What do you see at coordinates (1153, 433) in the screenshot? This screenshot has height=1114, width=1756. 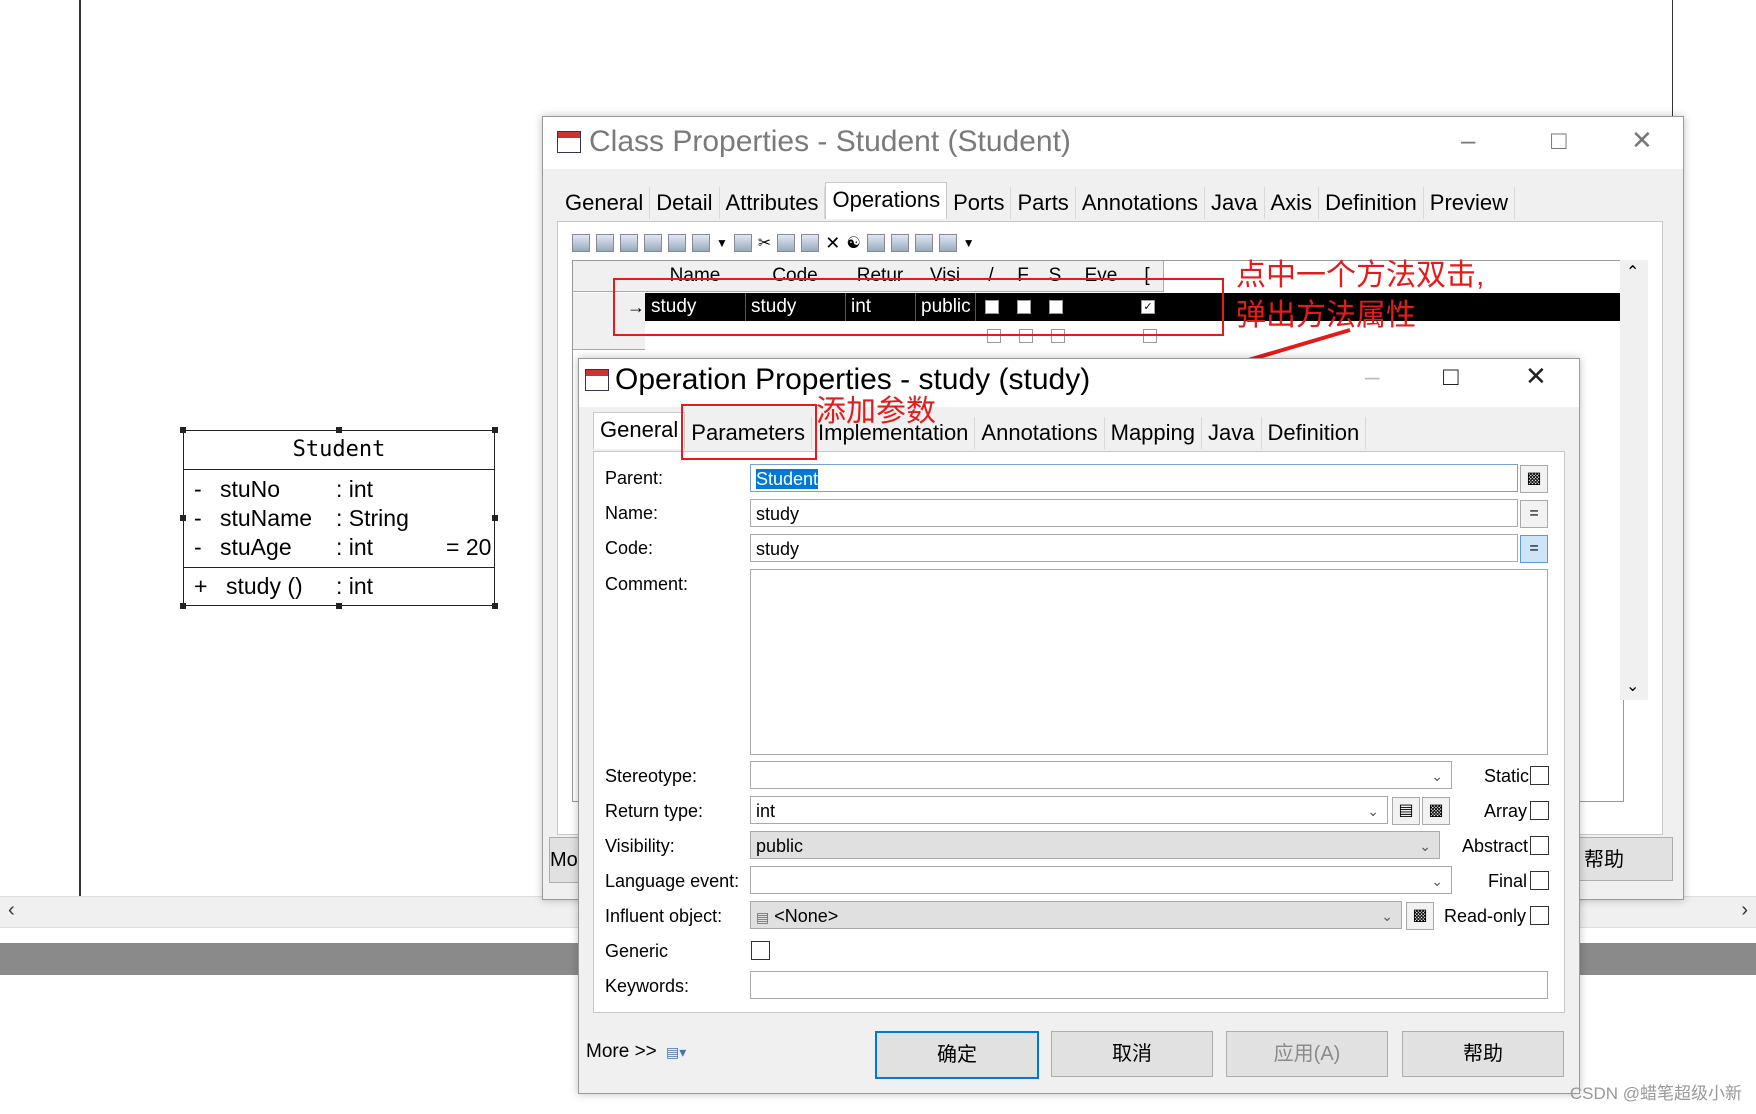 I see `tab-mapping: Mapping` at bounding box center [1153, 433].